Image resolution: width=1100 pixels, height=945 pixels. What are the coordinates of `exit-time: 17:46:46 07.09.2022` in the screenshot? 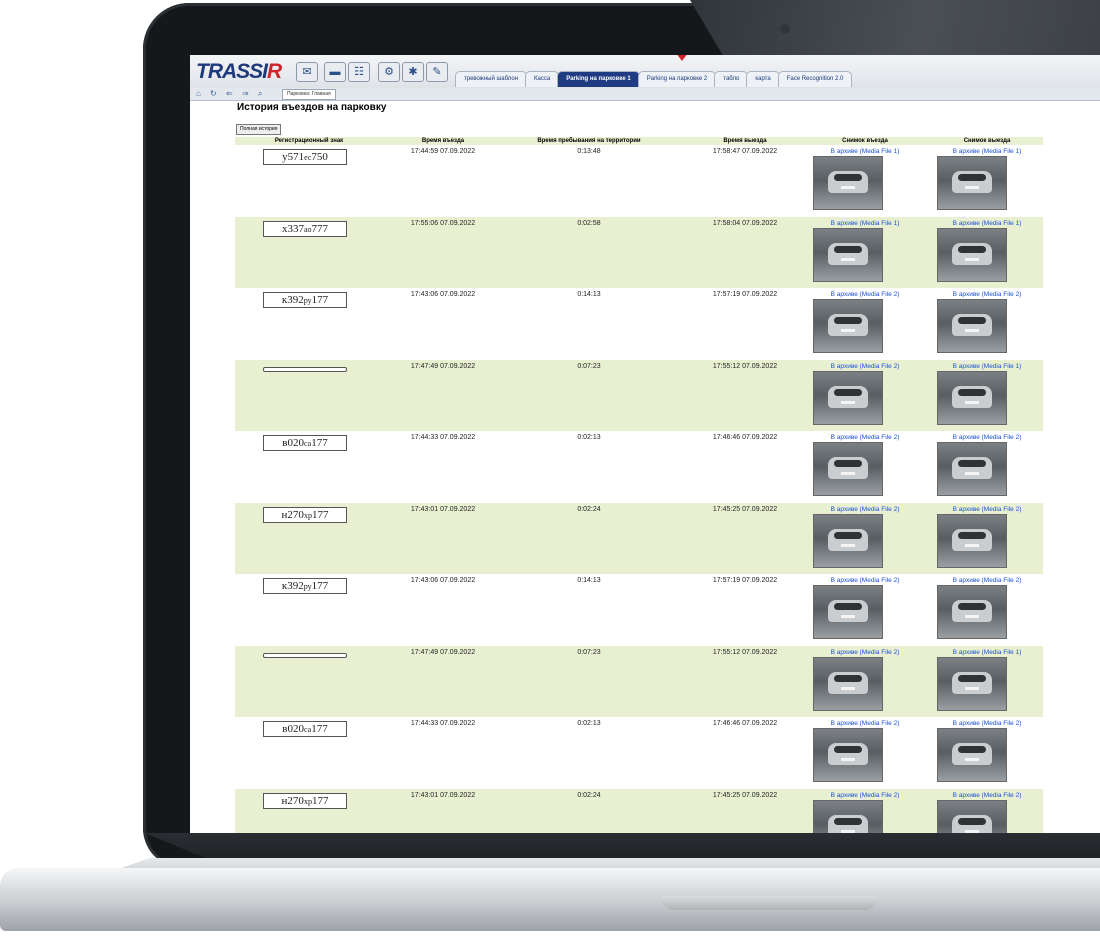 It's located at (745, 437).